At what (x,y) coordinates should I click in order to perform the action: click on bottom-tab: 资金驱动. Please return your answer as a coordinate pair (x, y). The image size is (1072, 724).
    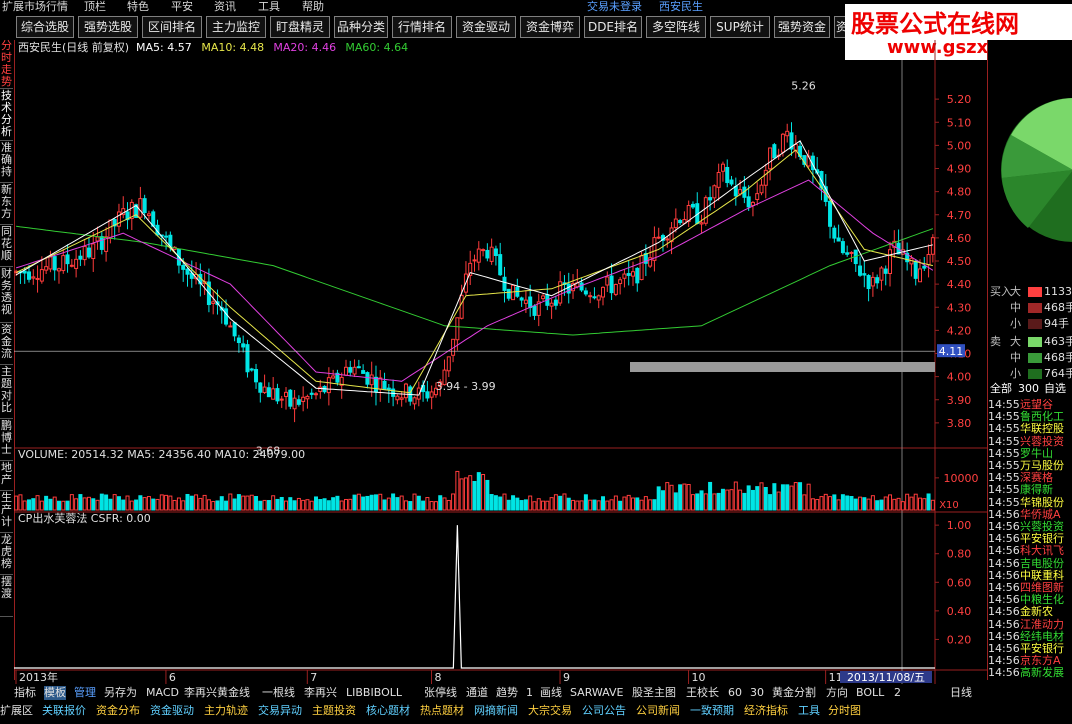
    Looking at the image, I should click on (172, 711).